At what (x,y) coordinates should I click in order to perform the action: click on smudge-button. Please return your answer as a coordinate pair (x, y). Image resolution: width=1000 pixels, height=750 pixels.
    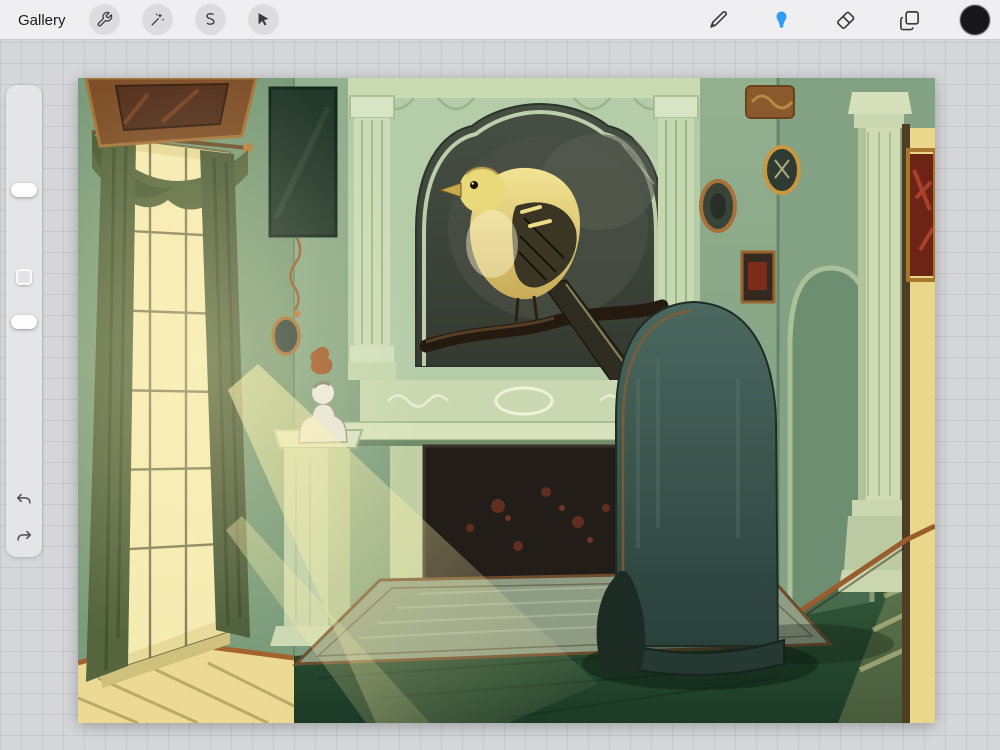
    Looking at the image, I should click on (781, 20).